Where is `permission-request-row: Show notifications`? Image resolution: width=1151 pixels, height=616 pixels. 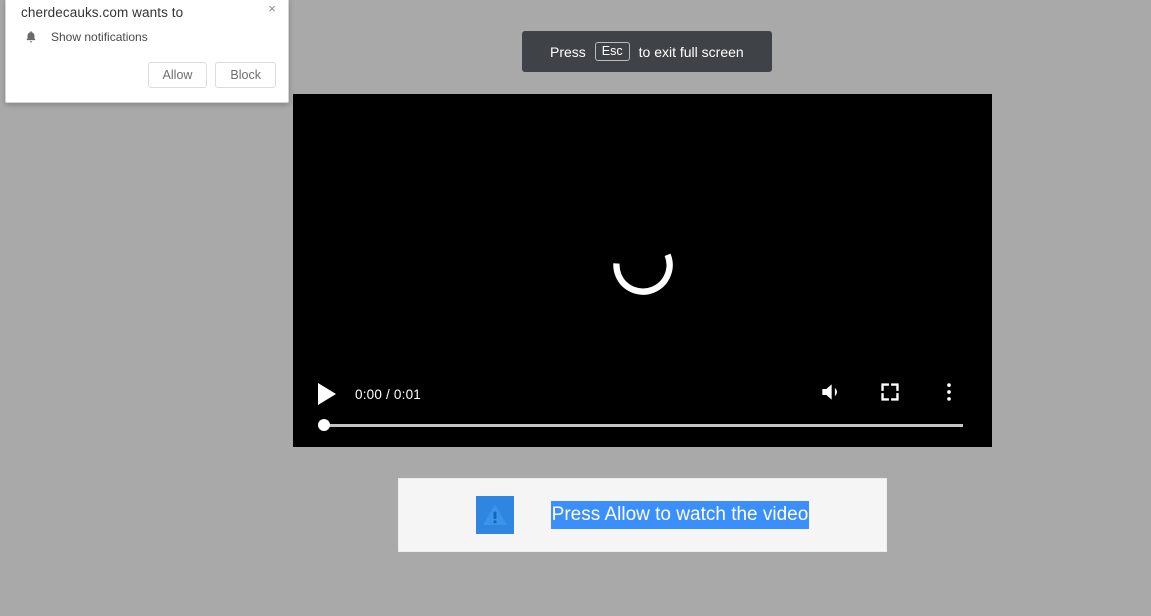
permission-request-row: Show notifications is located at coordinates (86, 37).